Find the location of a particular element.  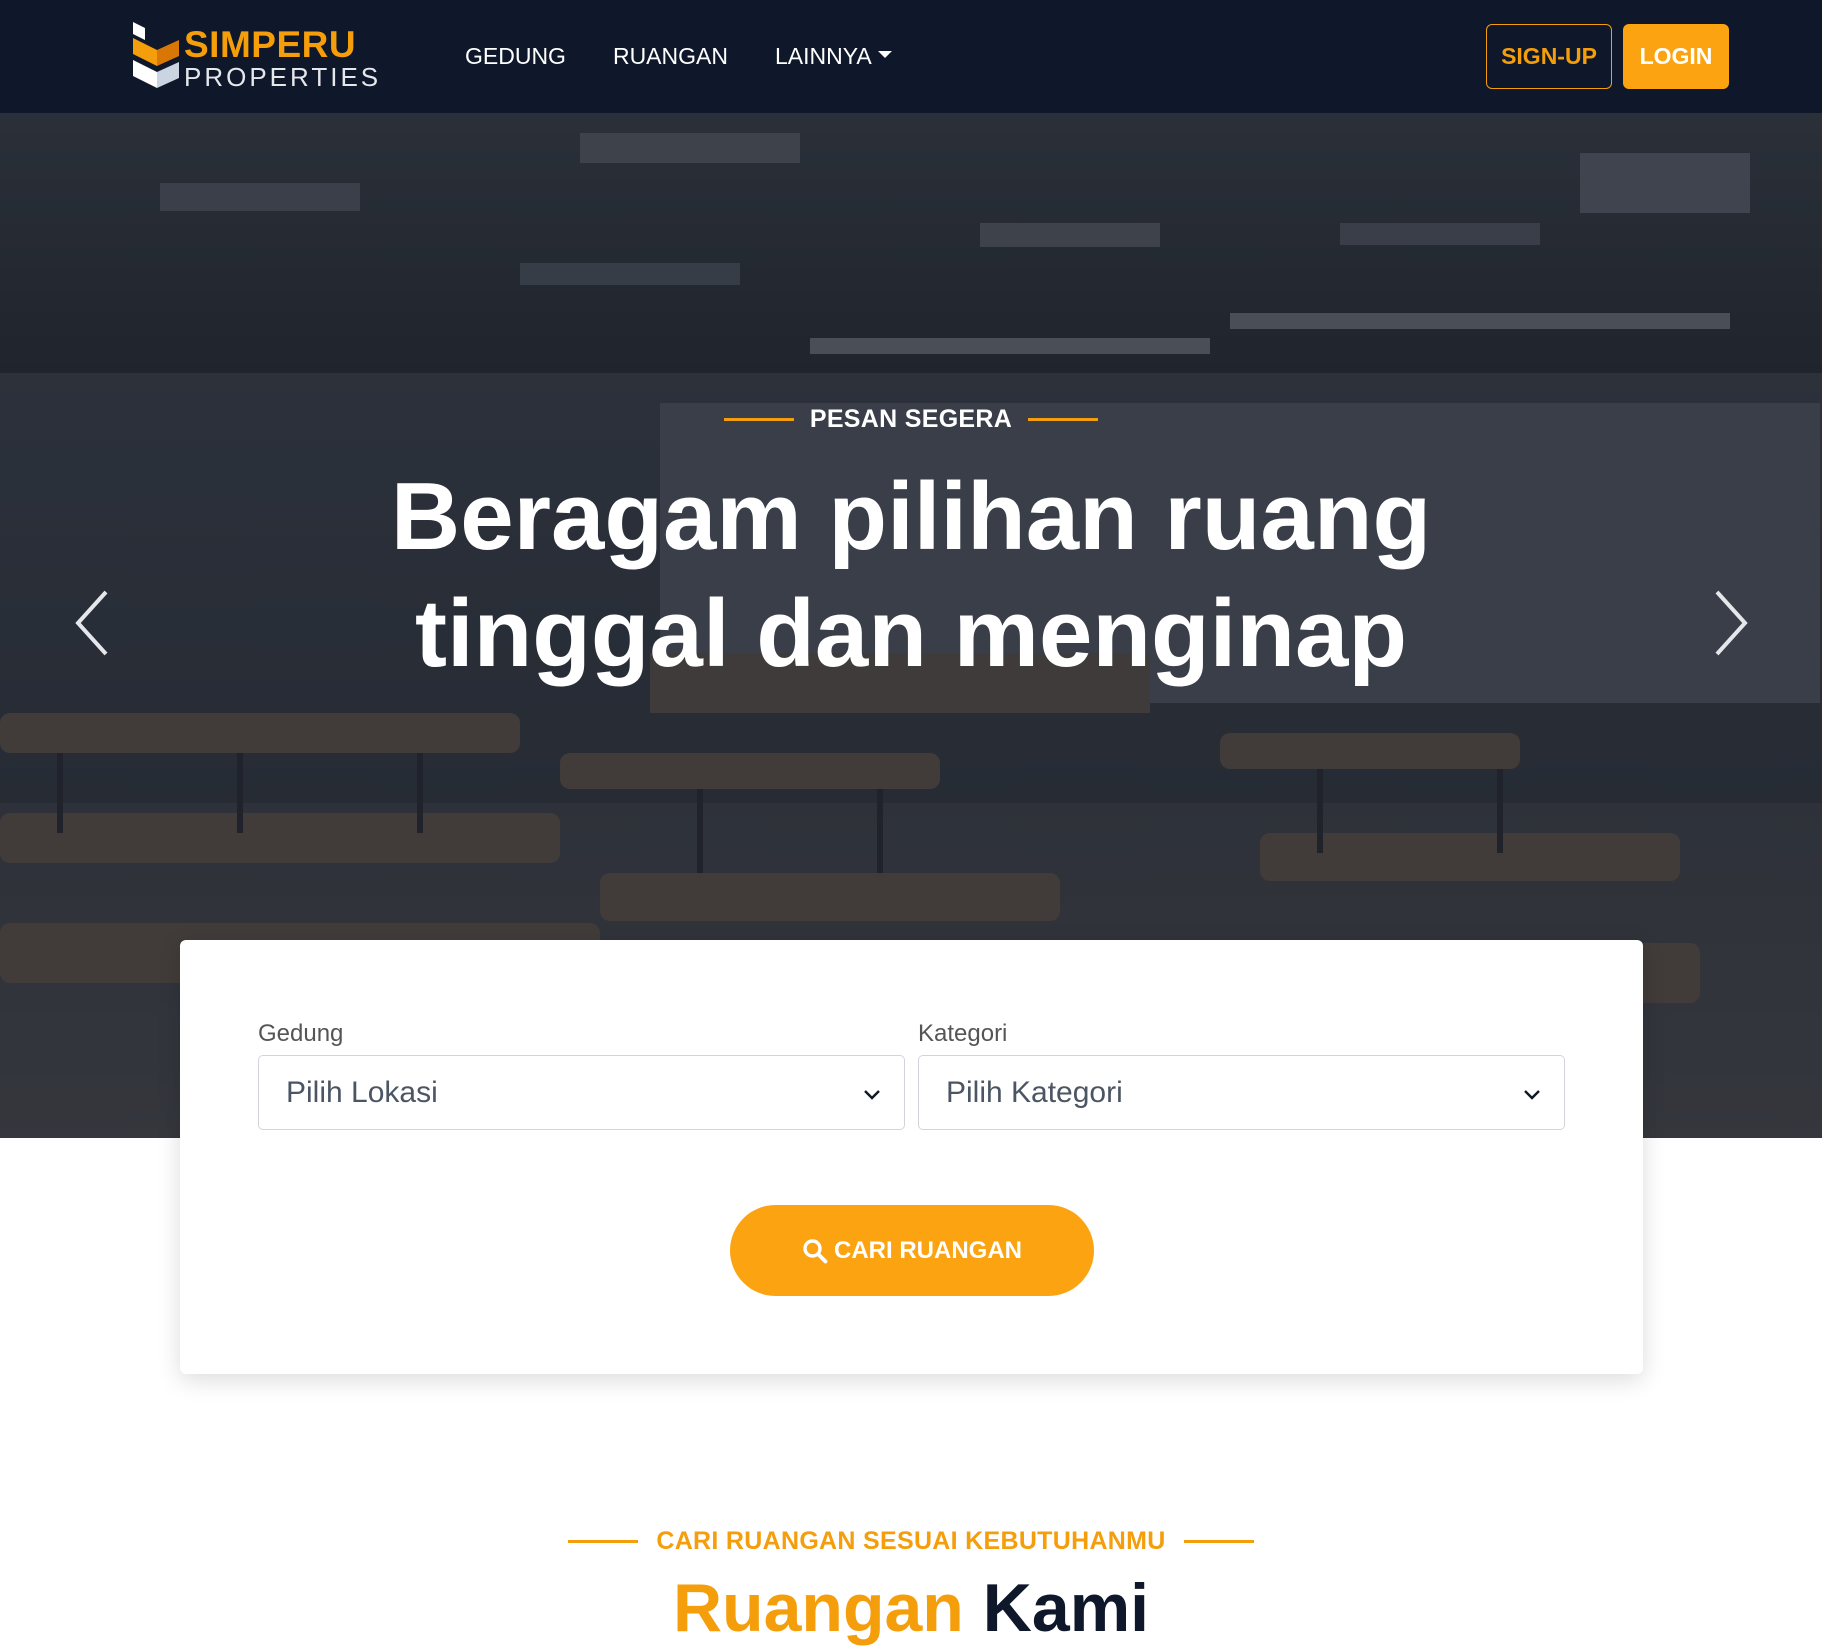

simperu-logo-icon is located at coordinates (156, 55).